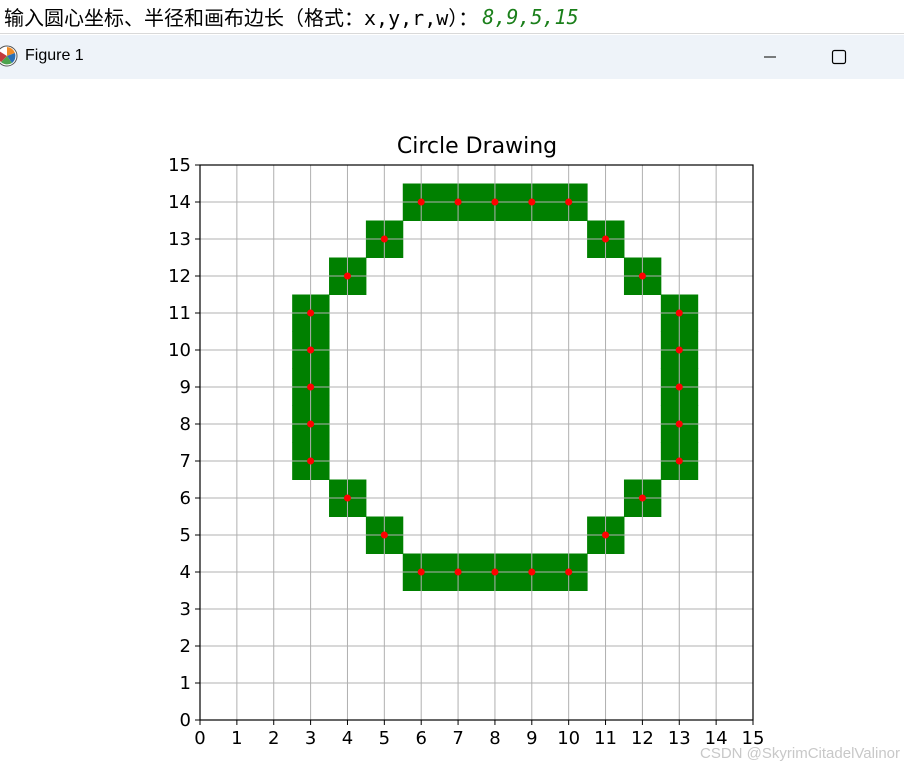 This screenshot has width=904, height=772. Describe the element at coordinates (179, 239) in the screenshot. I see `y-tick-label: 13` at that location.